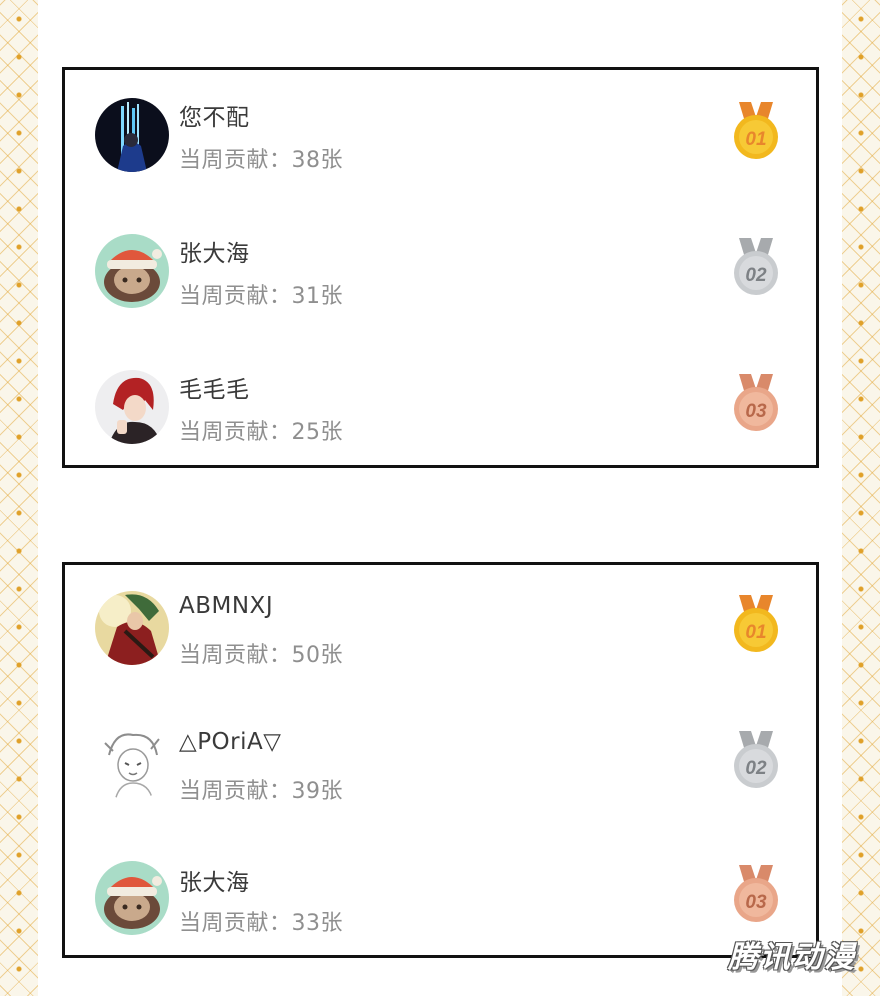 The width and height of the screenshot is (880, 996). I want to click on contribution-text: 当周贡献：50张, so click(261, 655).